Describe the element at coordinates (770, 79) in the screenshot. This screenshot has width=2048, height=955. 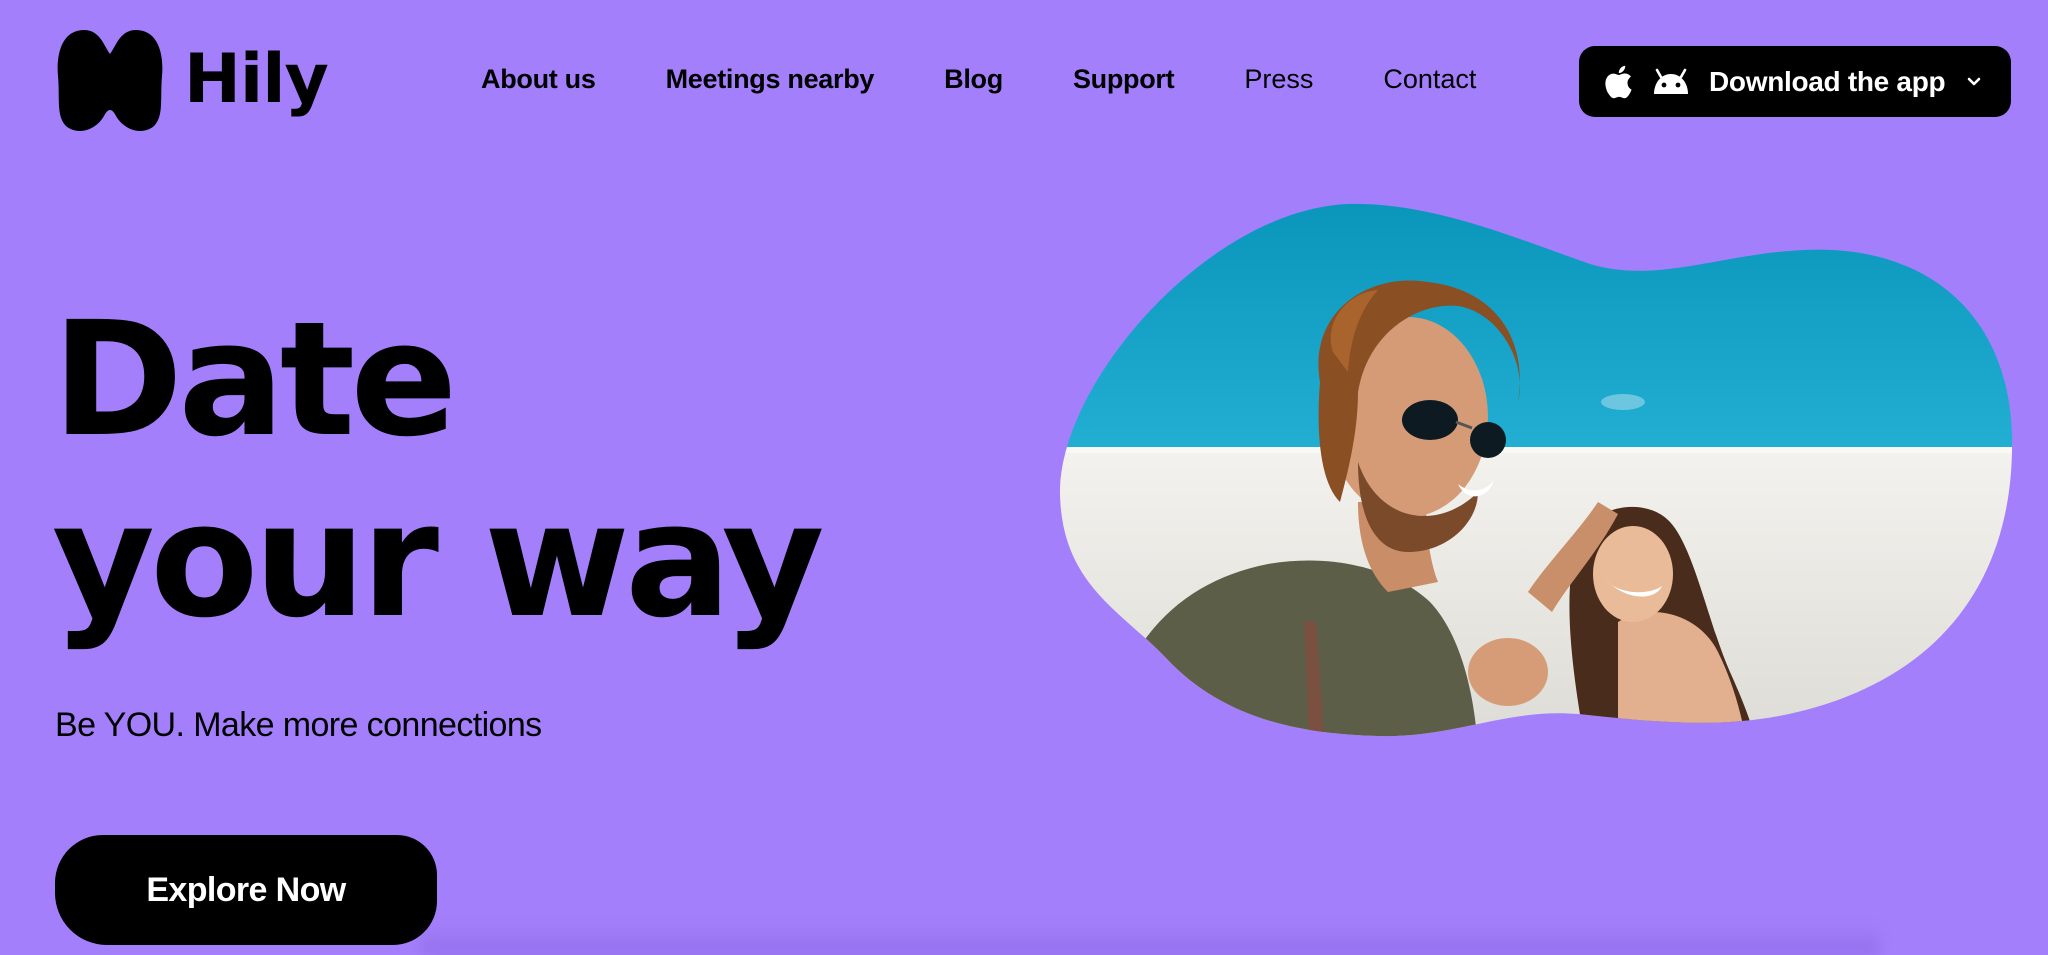
I see `nav-meetings-nearby: Meetings nearby` at that location.